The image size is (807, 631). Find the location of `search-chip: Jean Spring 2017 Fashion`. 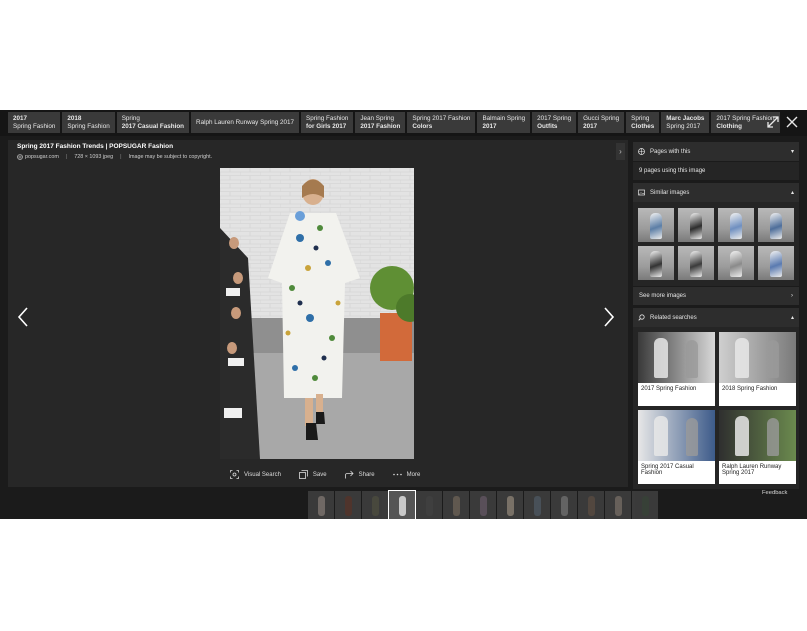

search-chip: Jean Spring 2017 Fashion is located at coordinates (380, 122).